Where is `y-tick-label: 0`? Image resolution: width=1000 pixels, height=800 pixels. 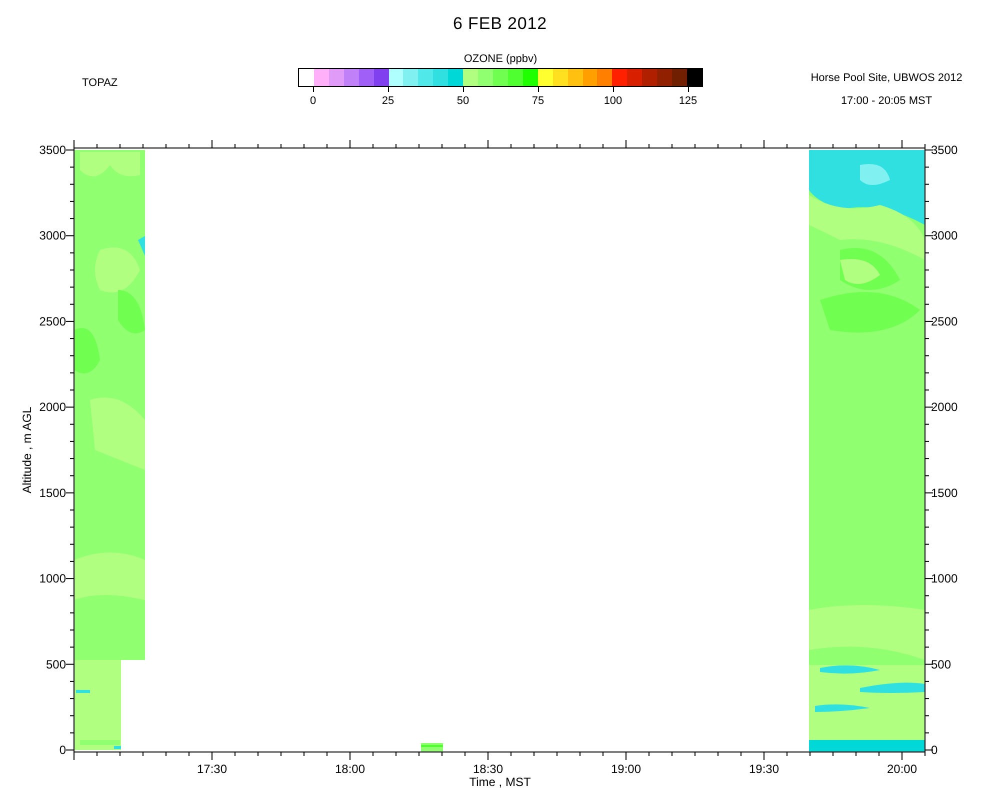 y-tick-label: 0 is located at coordinates (62, 750).